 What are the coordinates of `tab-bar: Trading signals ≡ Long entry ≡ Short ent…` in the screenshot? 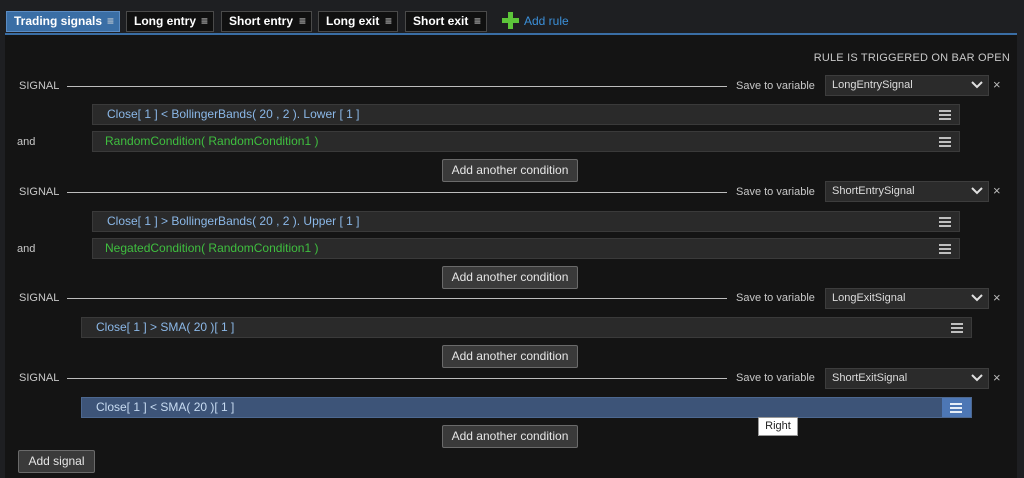 It's located at (512, 18).